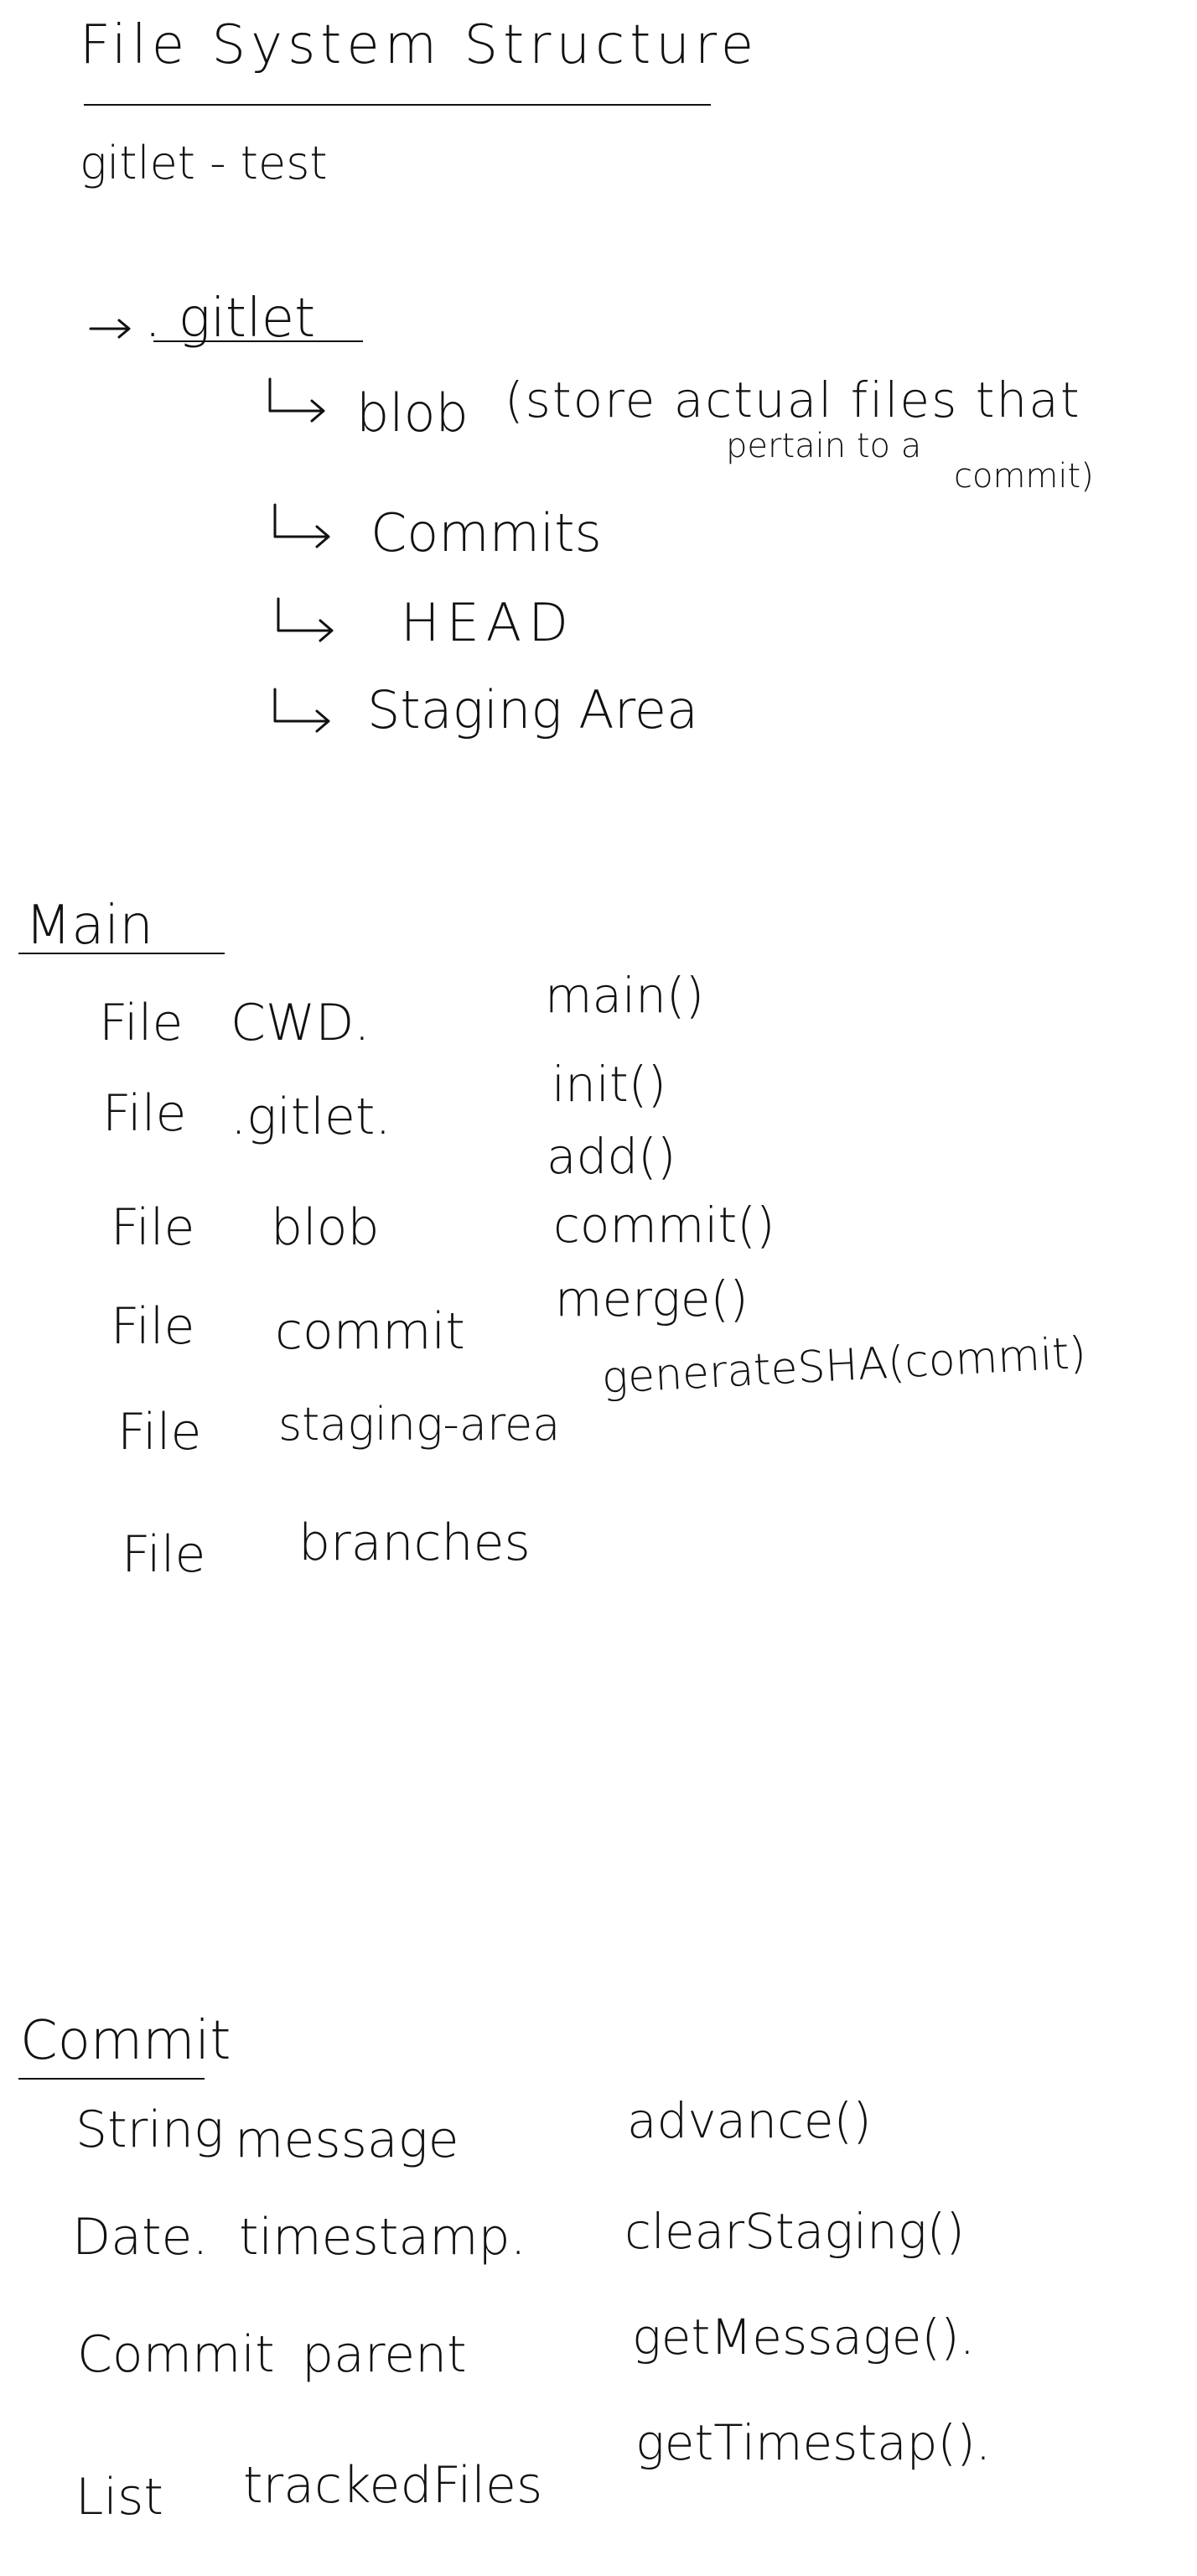 The height and width of the screenshot is (2576, 1197). Describe the element at coordinates (121, 953) in the screenshot. I see `main-class-title-underline` at that location.